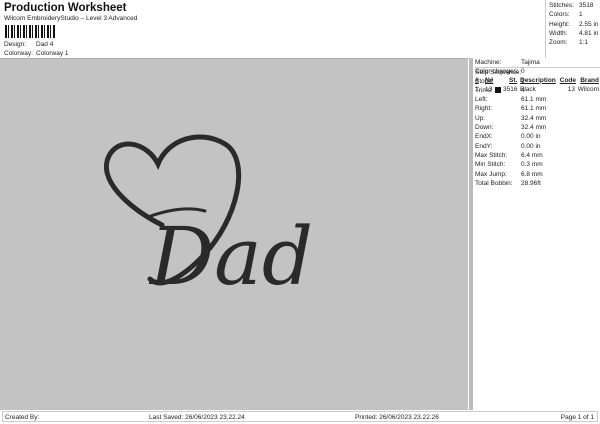 The image size is (600, 424). I want to click on col-st: St., so click(513, 80).